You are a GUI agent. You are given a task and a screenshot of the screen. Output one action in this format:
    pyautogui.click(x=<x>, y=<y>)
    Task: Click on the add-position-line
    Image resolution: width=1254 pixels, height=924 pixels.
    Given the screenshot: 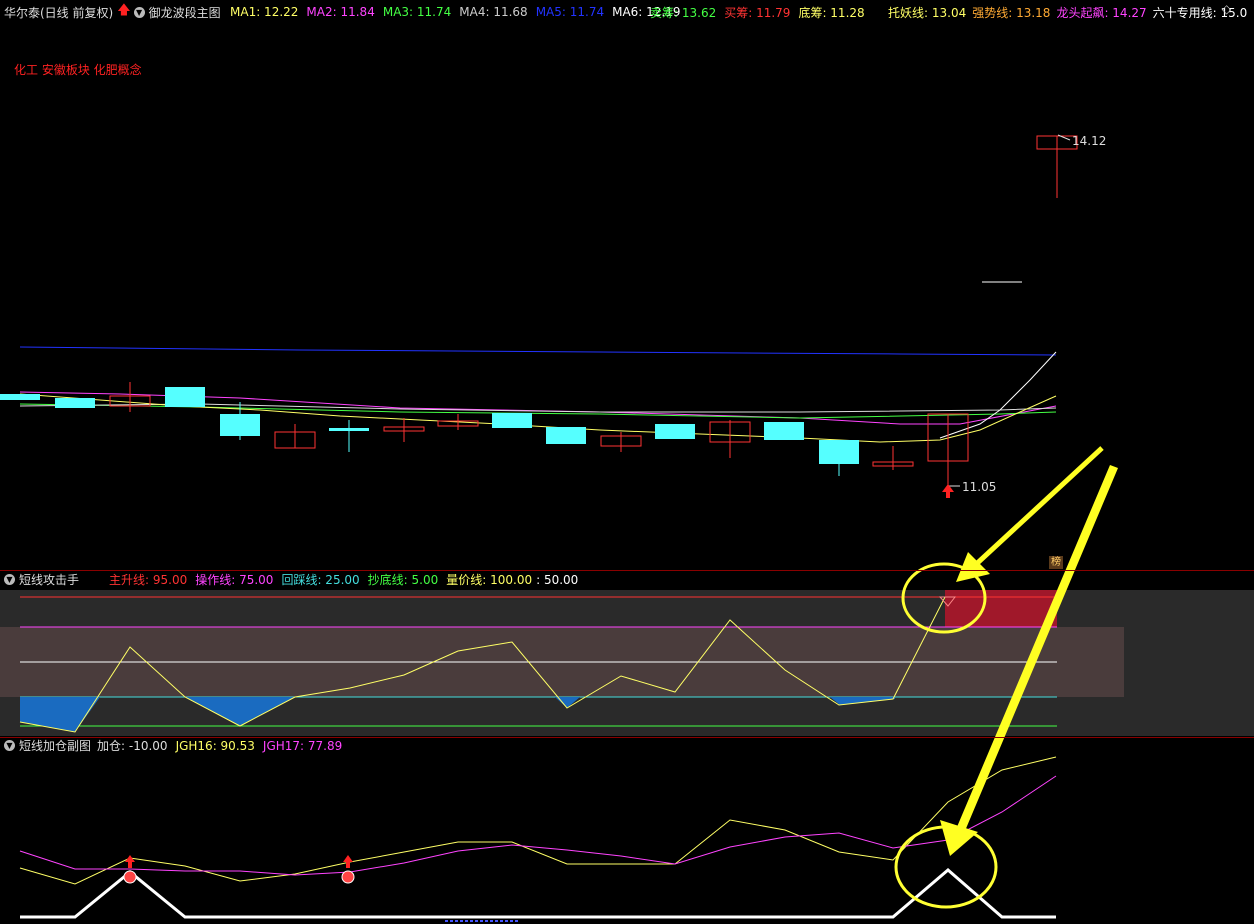 What is the action you would take?
    pyautogui.click(x=538, y=893)
    